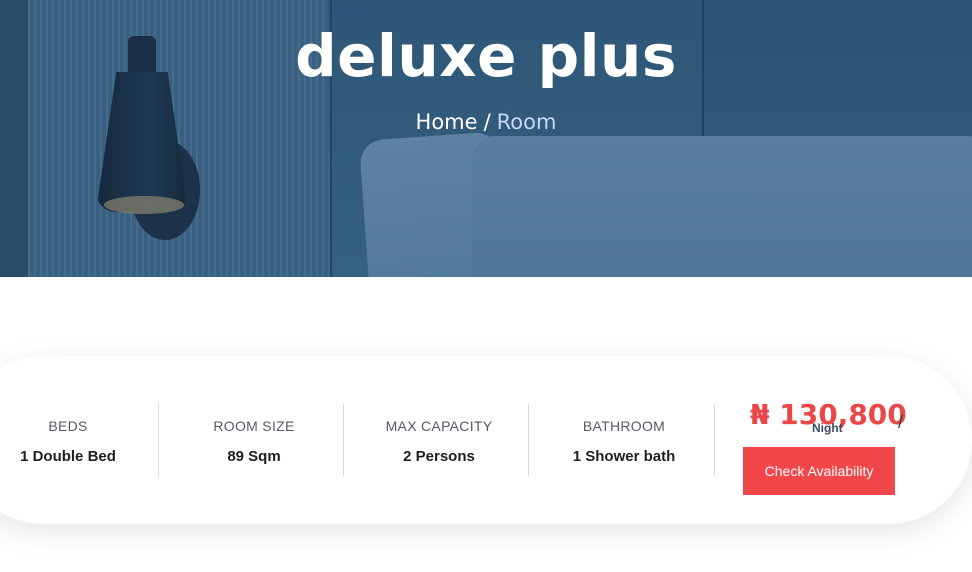 The height and width of the screenshot is (572, 972). I want to click on stat-value: 2 Persons, so click(439, 456).